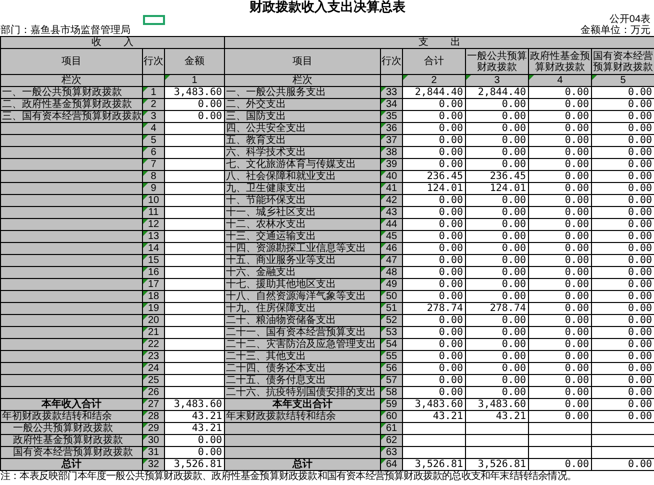 The image size is (654, 485). Describe the element at coordinates (623, 61) in the screenshot. I see `column-header: 国有资本经营预算财政拨款` at that location.